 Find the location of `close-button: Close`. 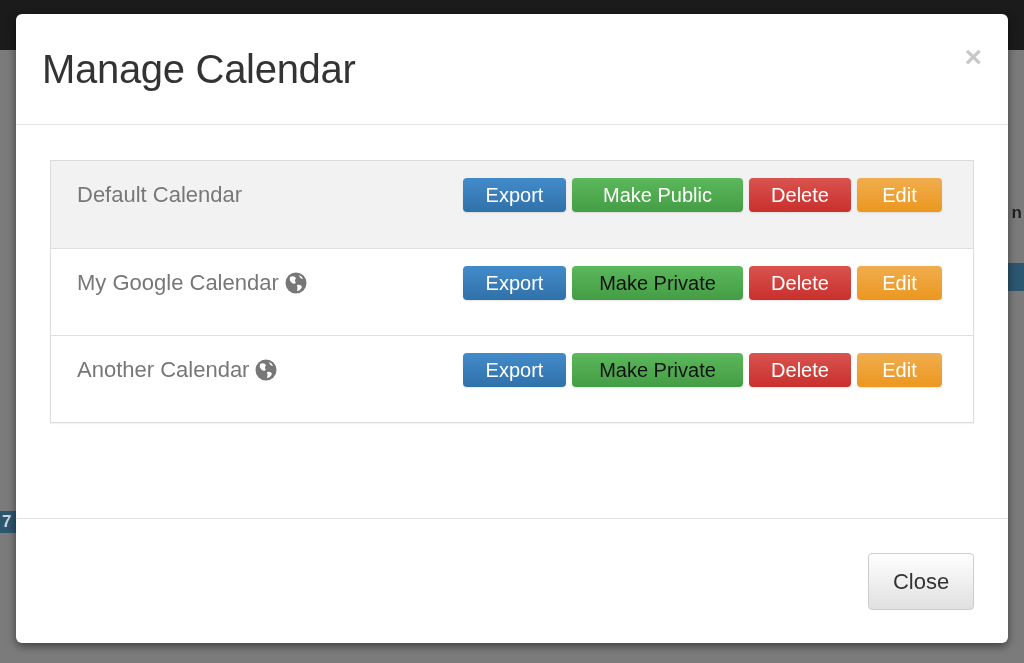

close-button: Close is located at coordinates (921, 581).